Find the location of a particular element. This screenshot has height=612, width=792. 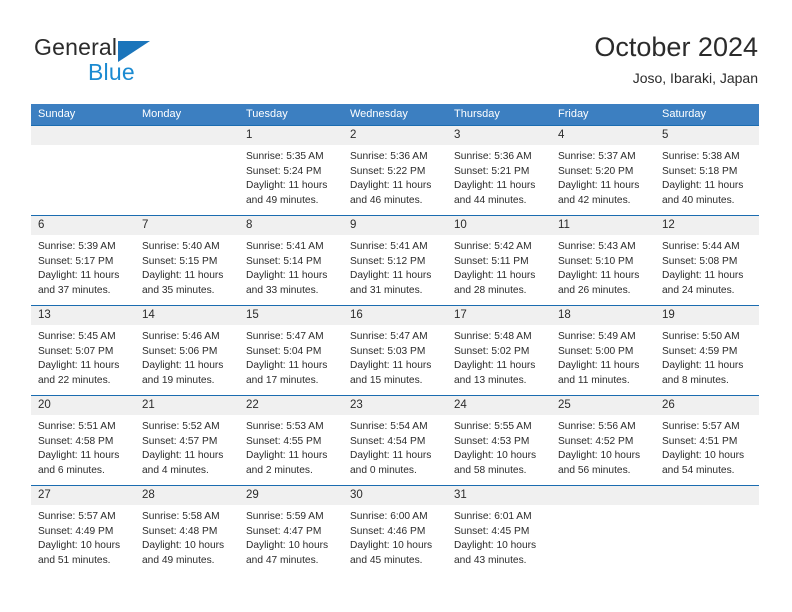

sunrise-text: Sunrise: 5:53 AM is located at coordinates (285, 426).